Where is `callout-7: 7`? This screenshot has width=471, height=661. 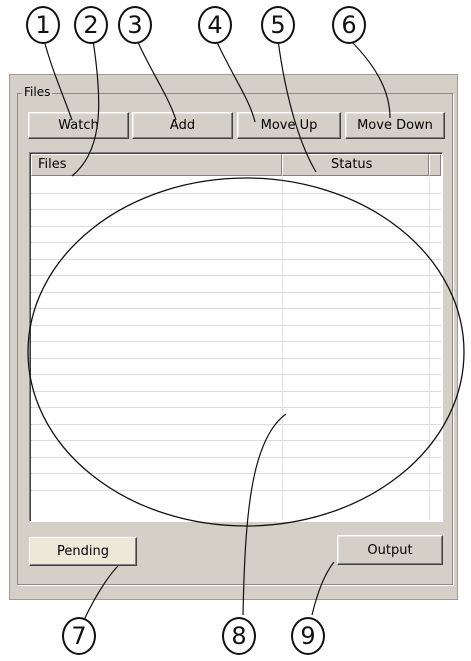
callout-7: 7 is located at coordinates (79, 636).